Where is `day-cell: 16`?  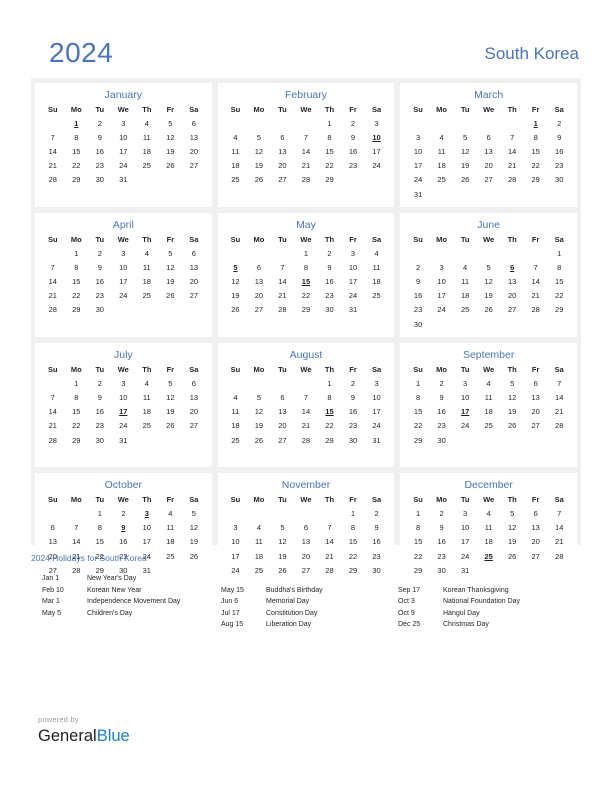 day-cell: 16 is located at coordinates (100, 282).